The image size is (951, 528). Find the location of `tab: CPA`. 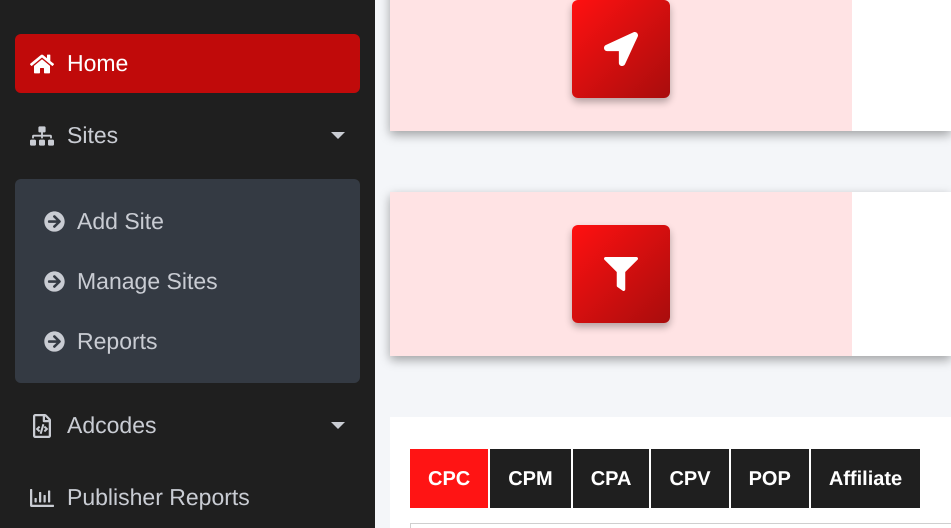

tab: CPA is located at coordinates (611, 478).